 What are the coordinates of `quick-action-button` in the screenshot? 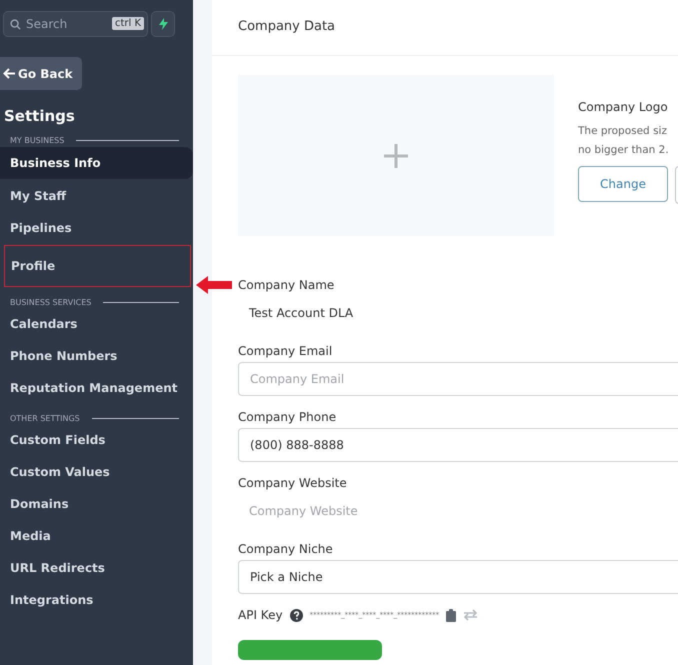 It's located at (163, 24).